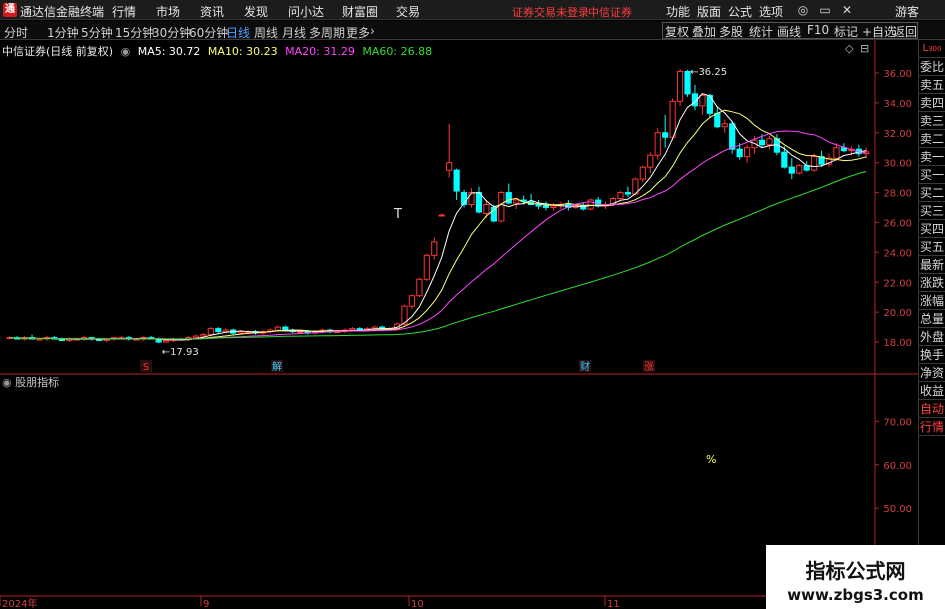 This screenshot has width=945, height=609. What do you see at coordinates (740, 11) in the screenshot?
I see `menu-formula: 公式` at bounding box center [740, 11].